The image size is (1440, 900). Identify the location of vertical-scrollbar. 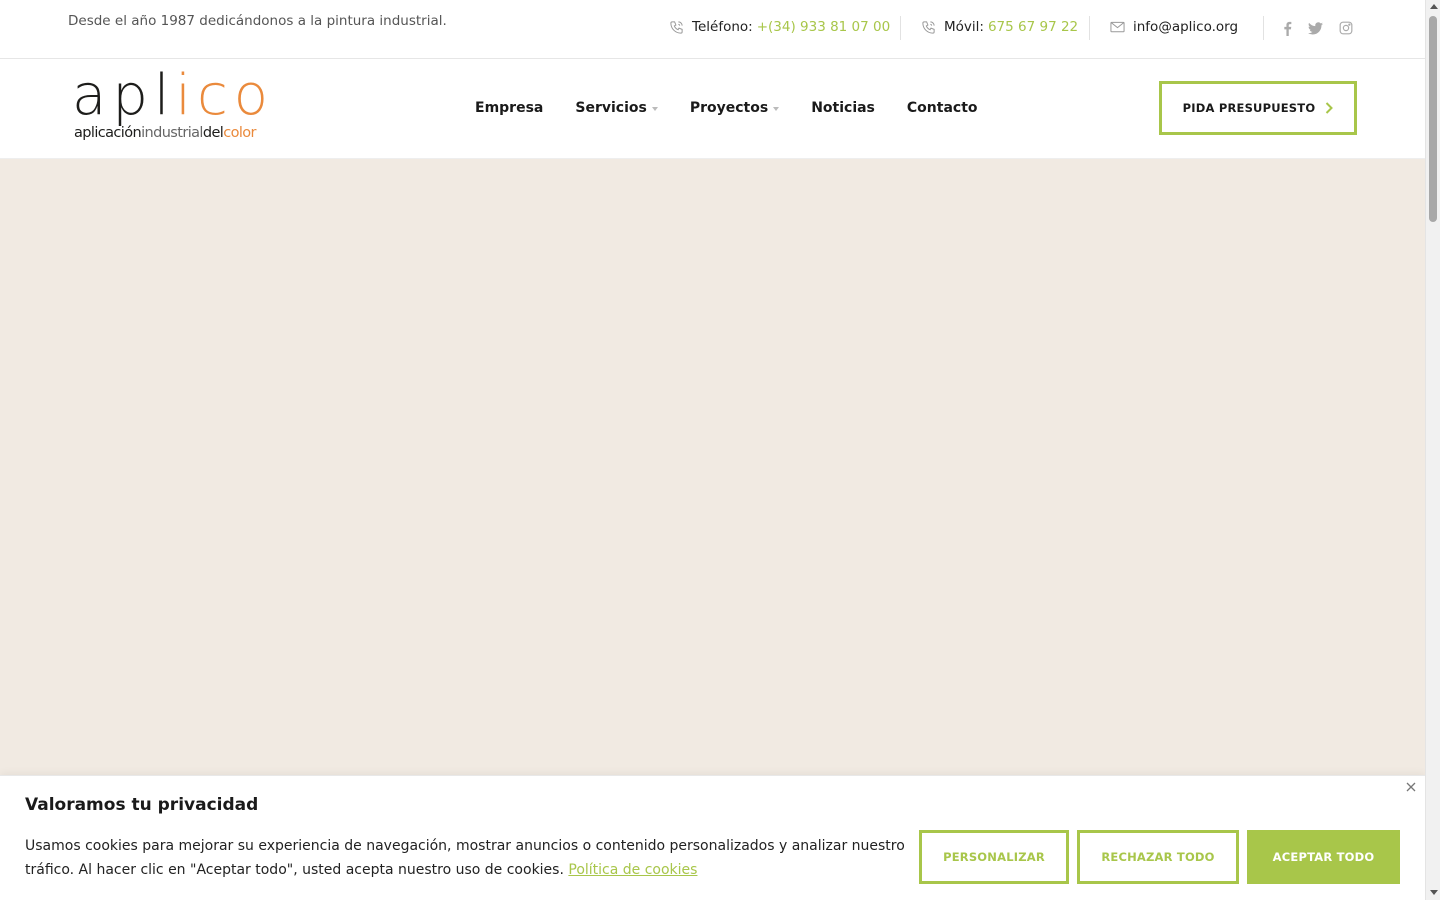
(1432, 450).